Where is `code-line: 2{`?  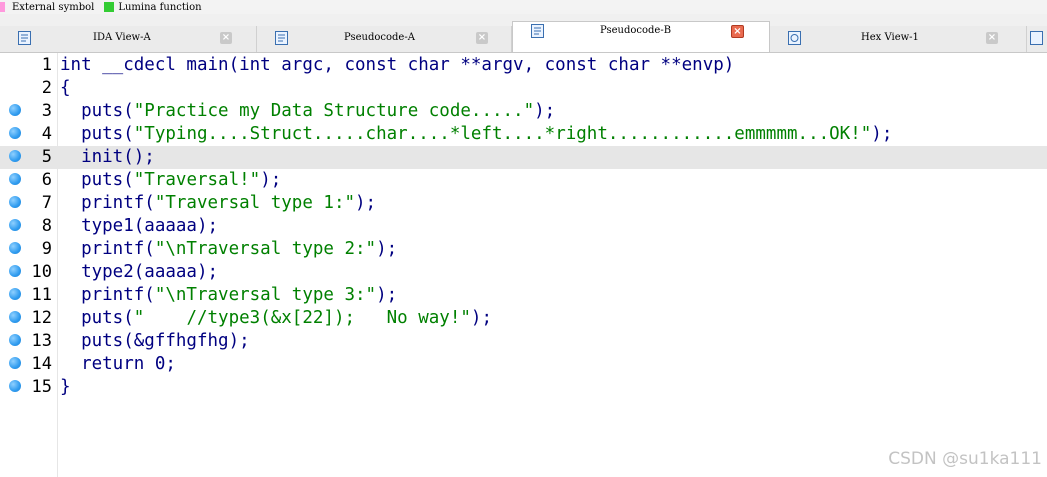 code-line: 2{ is located at coordinates (523, 88).